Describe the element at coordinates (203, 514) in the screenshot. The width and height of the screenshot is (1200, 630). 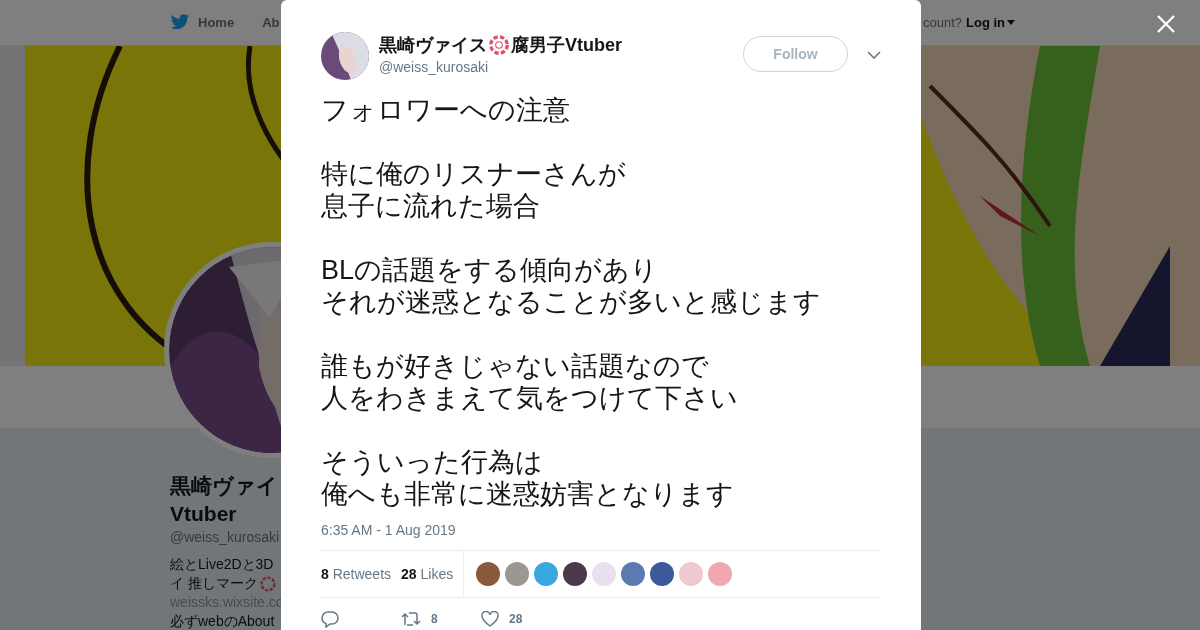
I see `profile-name: Vtuber` at that location.